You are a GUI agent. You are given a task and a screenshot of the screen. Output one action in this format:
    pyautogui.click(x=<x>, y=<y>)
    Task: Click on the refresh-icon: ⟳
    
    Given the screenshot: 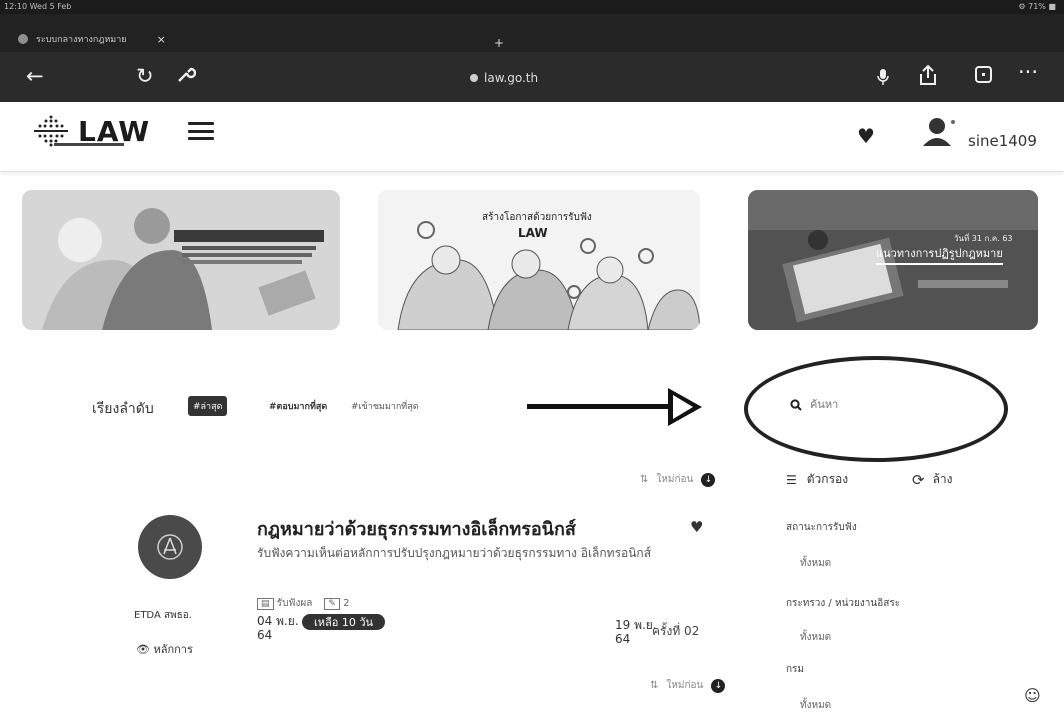 What is the action you would take?
    pyautogui.click(x=918, y=479)
    